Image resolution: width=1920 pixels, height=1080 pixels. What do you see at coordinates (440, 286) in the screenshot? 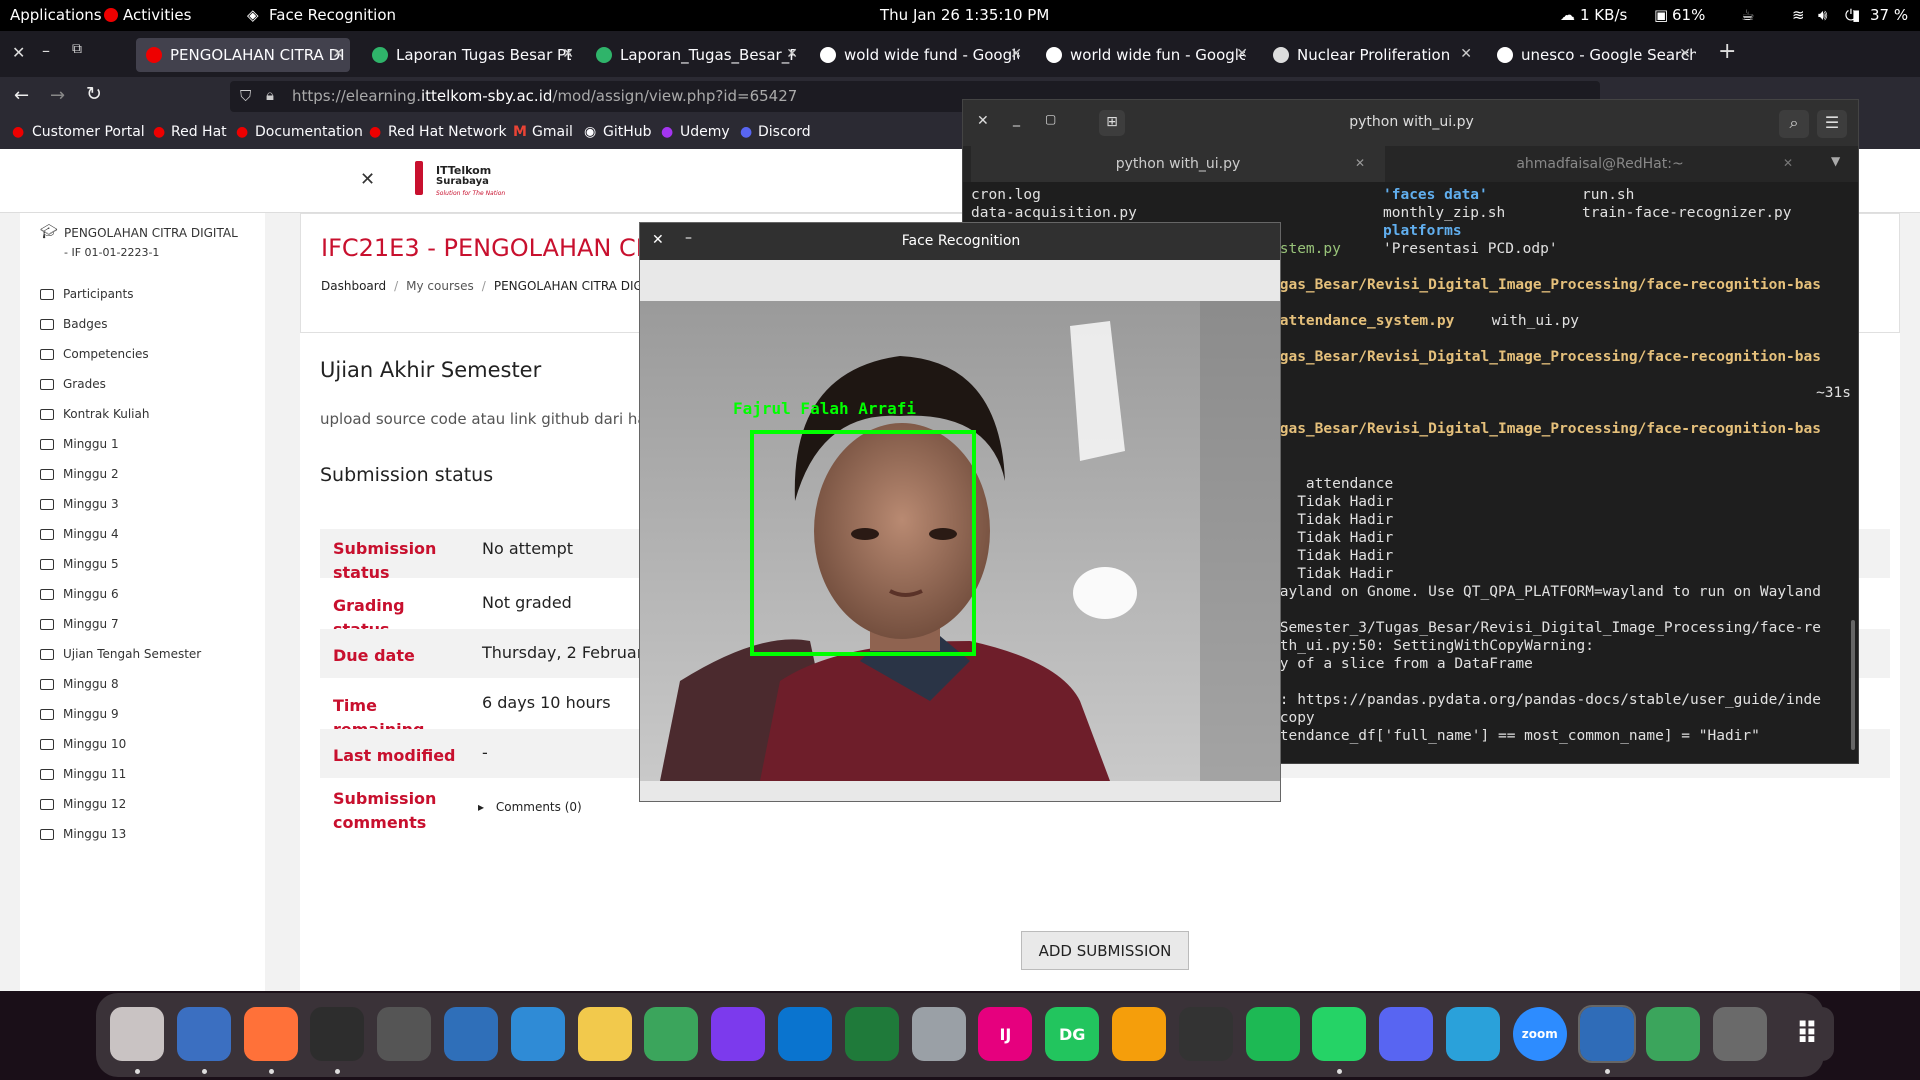
I see `breadcrumb-my-courses: My courses` at bounding box center [440, 286].